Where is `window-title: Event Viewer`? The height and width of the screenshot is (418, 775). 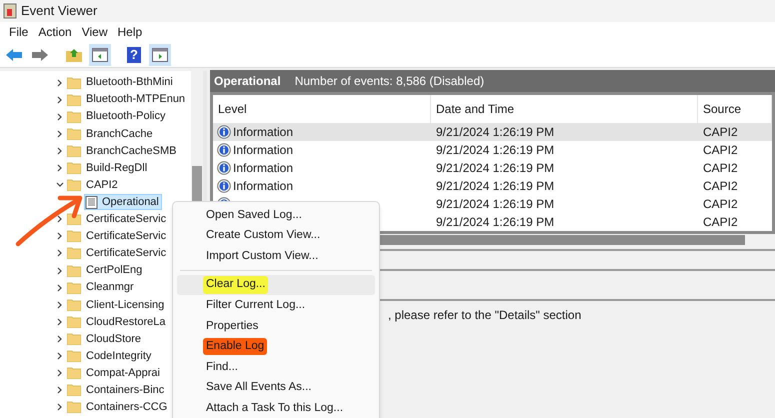 window-title: Event Viewer is located at coordinates (59, 11).